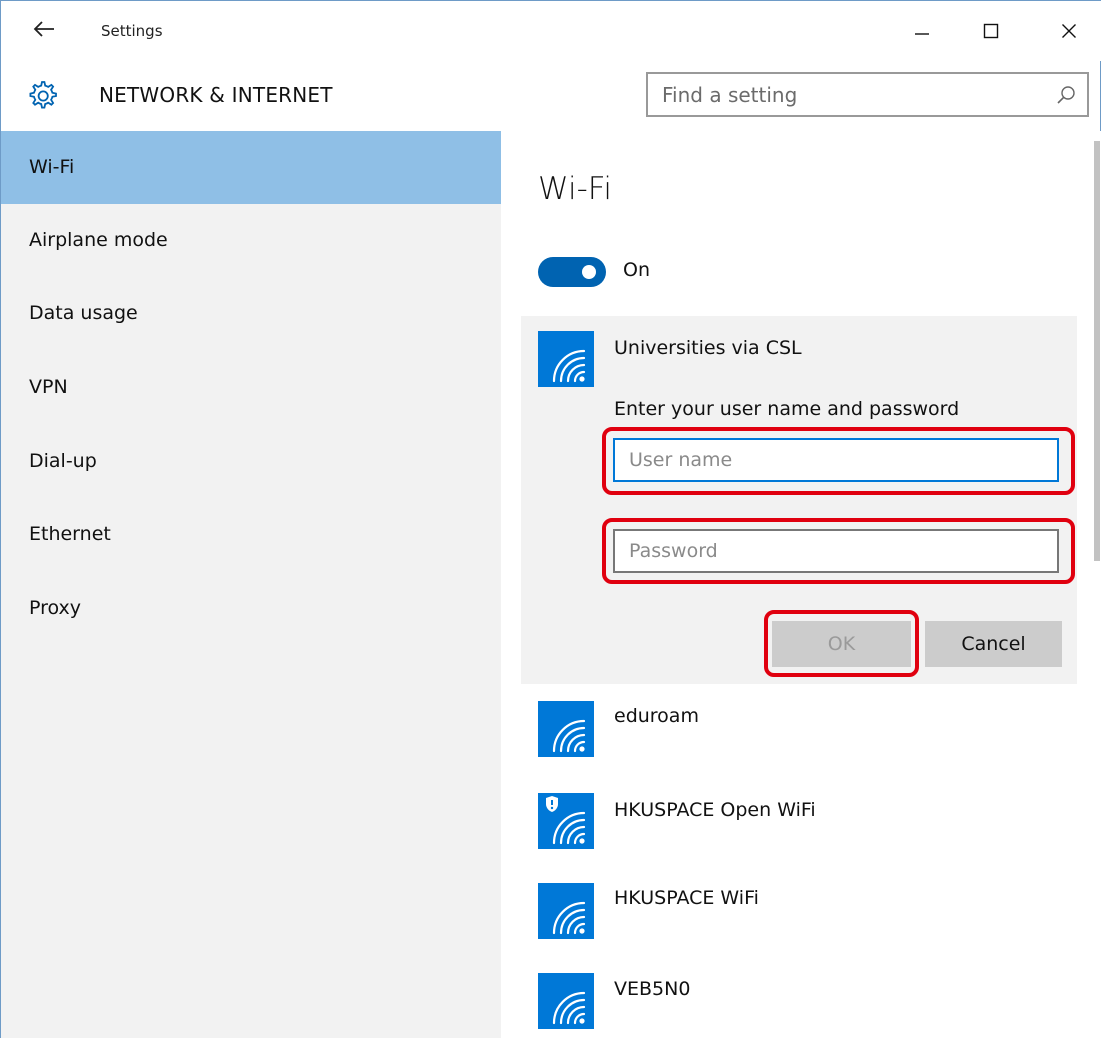 The width and height of the screenshot is (1101, 1038). What do you see at coordinates (216, 95) in the screenshot?
I see `section-title: NETWORK & INTERNET` at bounding box center [216, 95].